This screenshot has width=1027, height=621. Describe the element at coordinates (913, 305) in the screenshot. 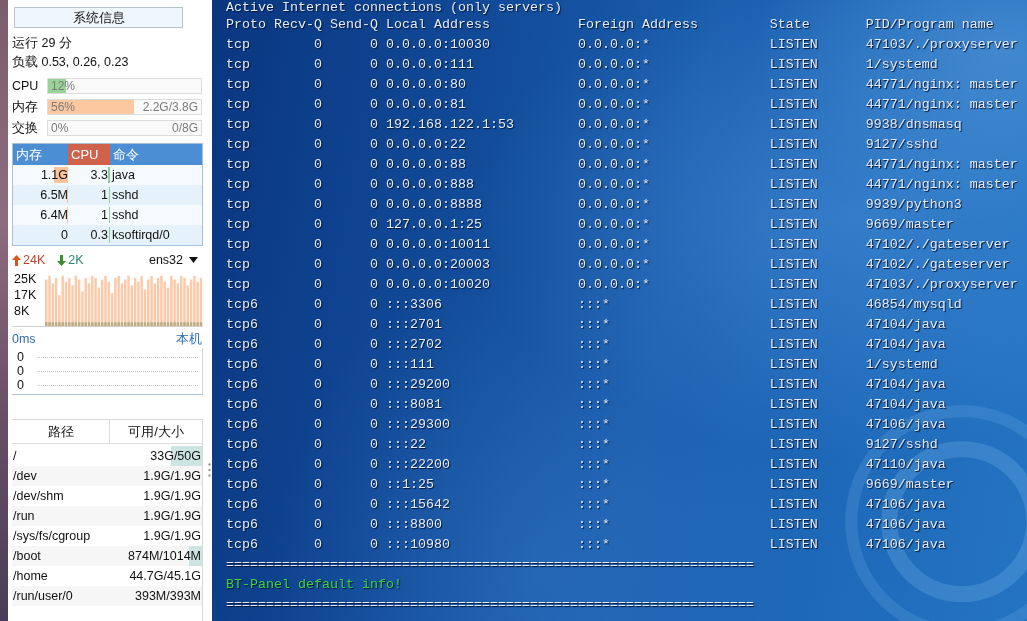

I see `program-text: 46854/mysqld` at that location.